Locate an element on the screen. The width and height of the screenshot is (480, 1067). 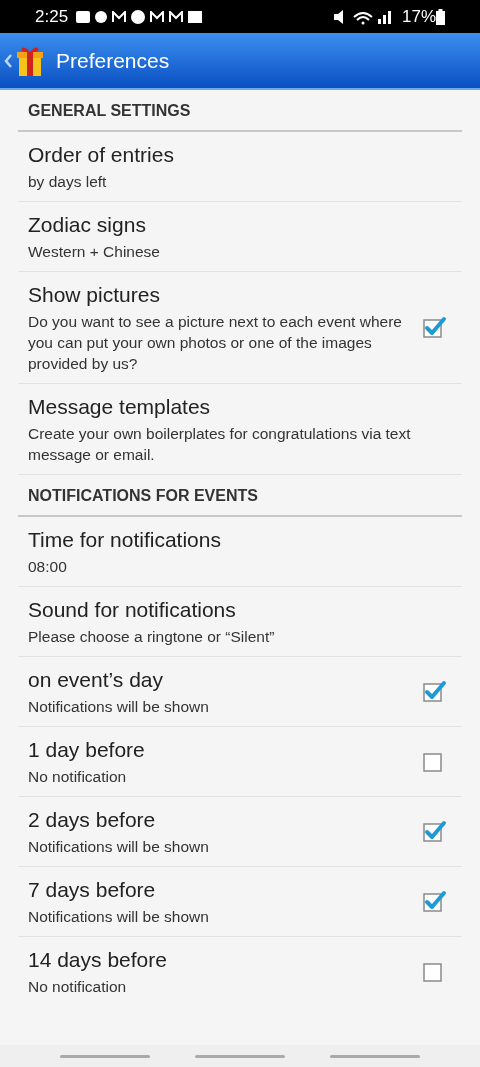
battery-icon is located at coordinates (440, 16).